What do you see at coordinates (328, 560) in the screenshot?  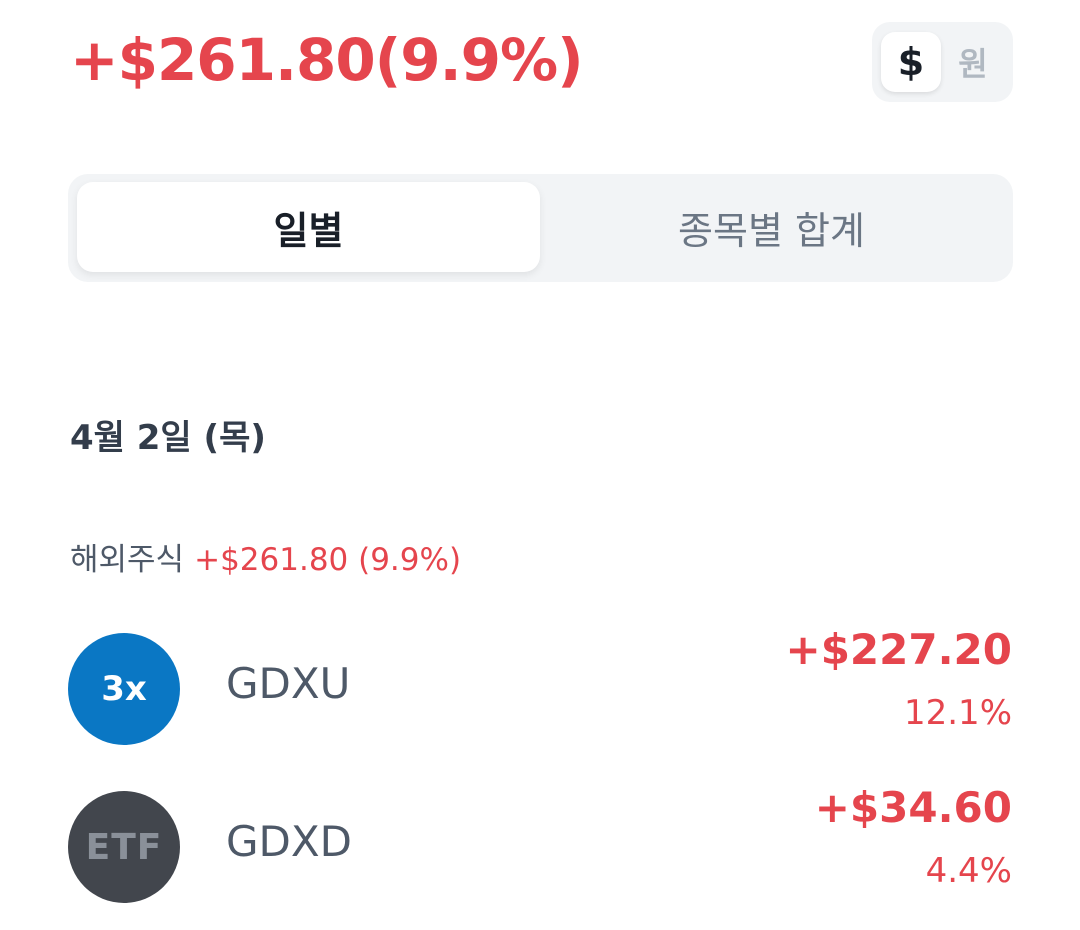 I see `category-profit: +$261.80 (9.9%)` at bounding box center [328, 560].